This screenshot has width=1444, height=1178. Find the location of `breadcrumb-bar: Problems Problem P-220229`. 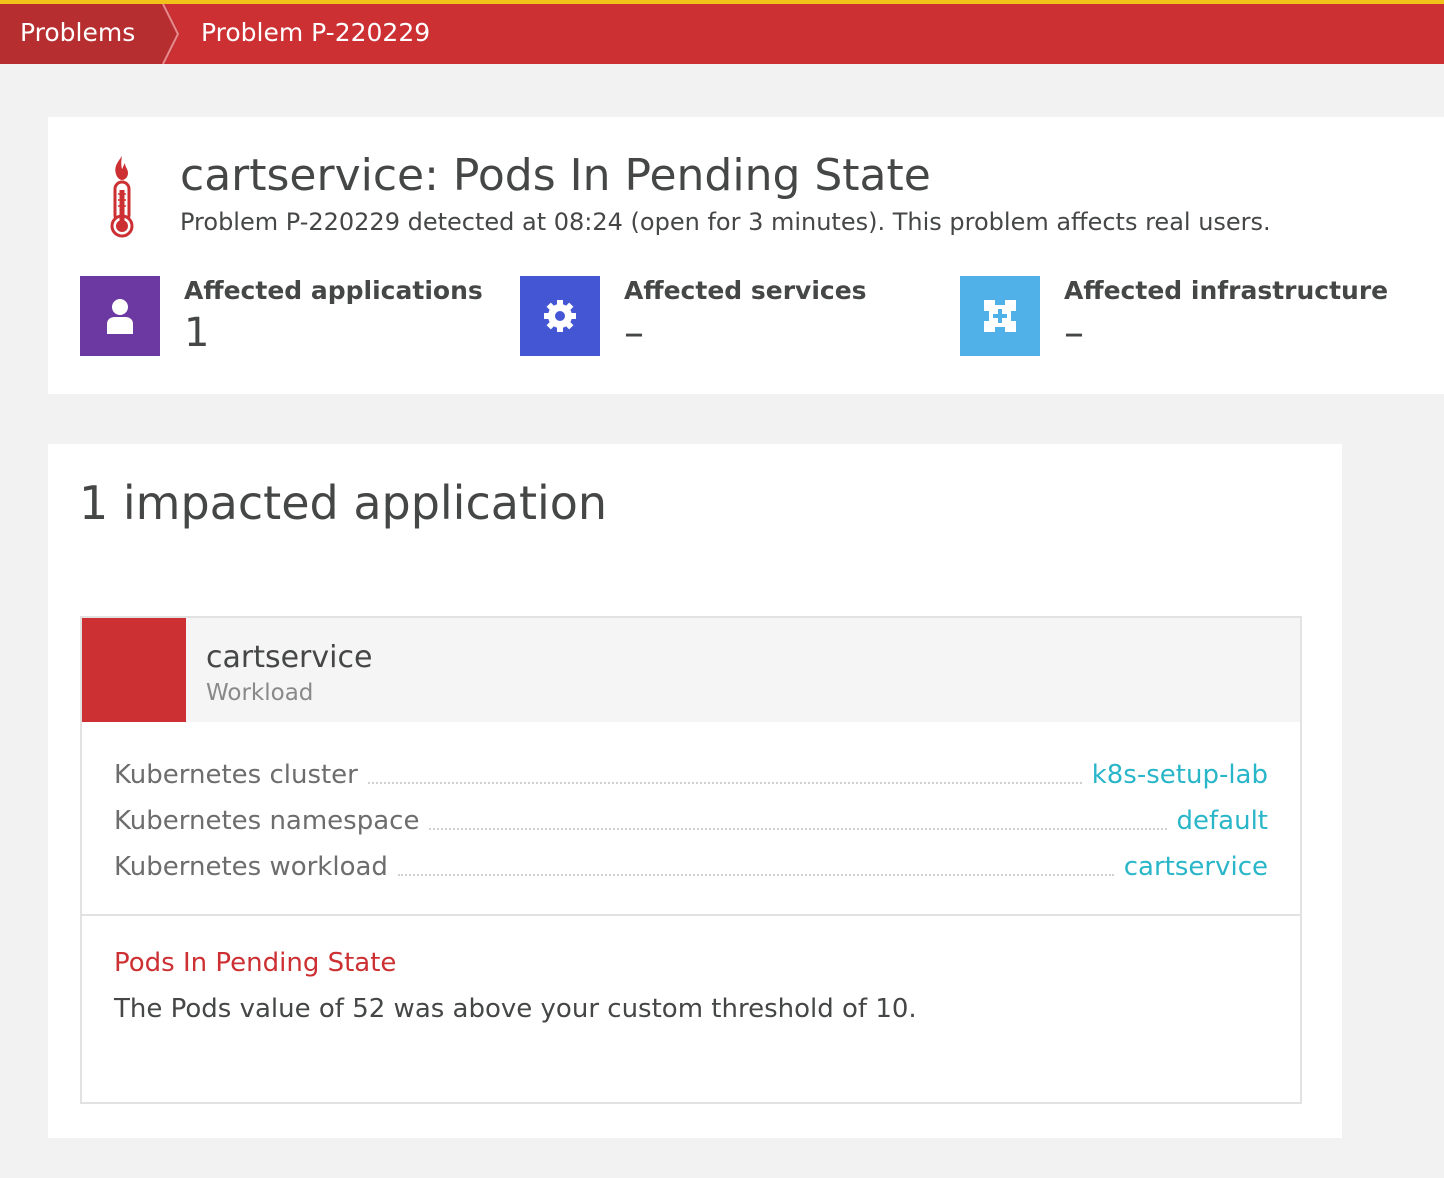

breadcrumb-bar: Problems Problem P-220229 is located at coordinates (722, 32).